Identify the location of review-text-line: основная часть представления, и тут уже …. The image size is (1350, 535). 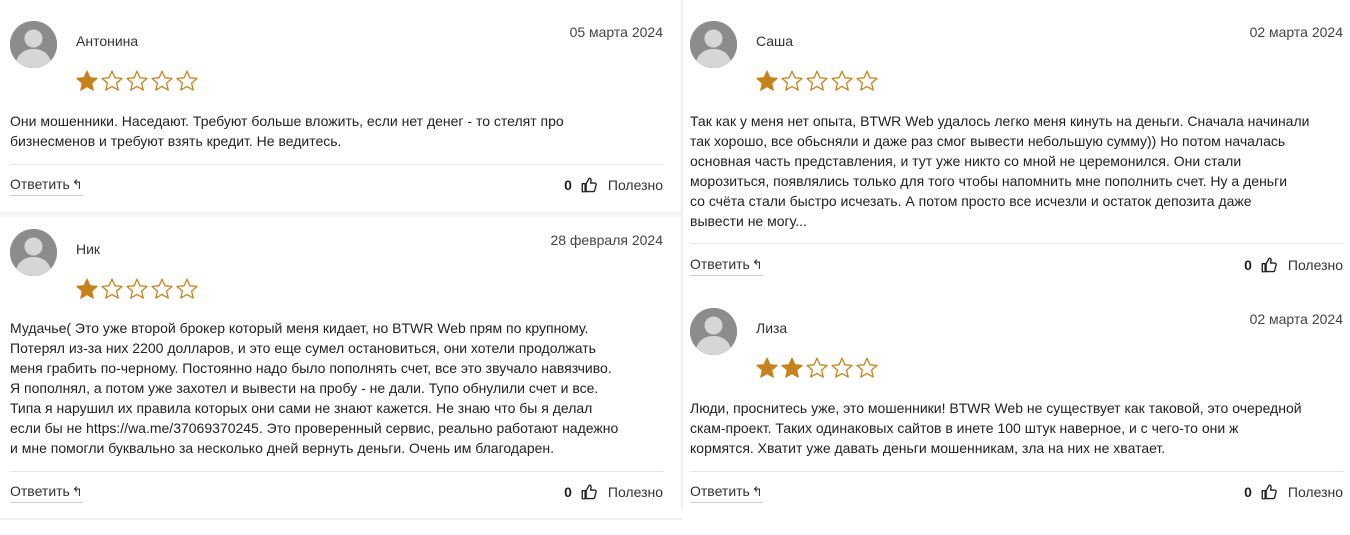
(966, 161).